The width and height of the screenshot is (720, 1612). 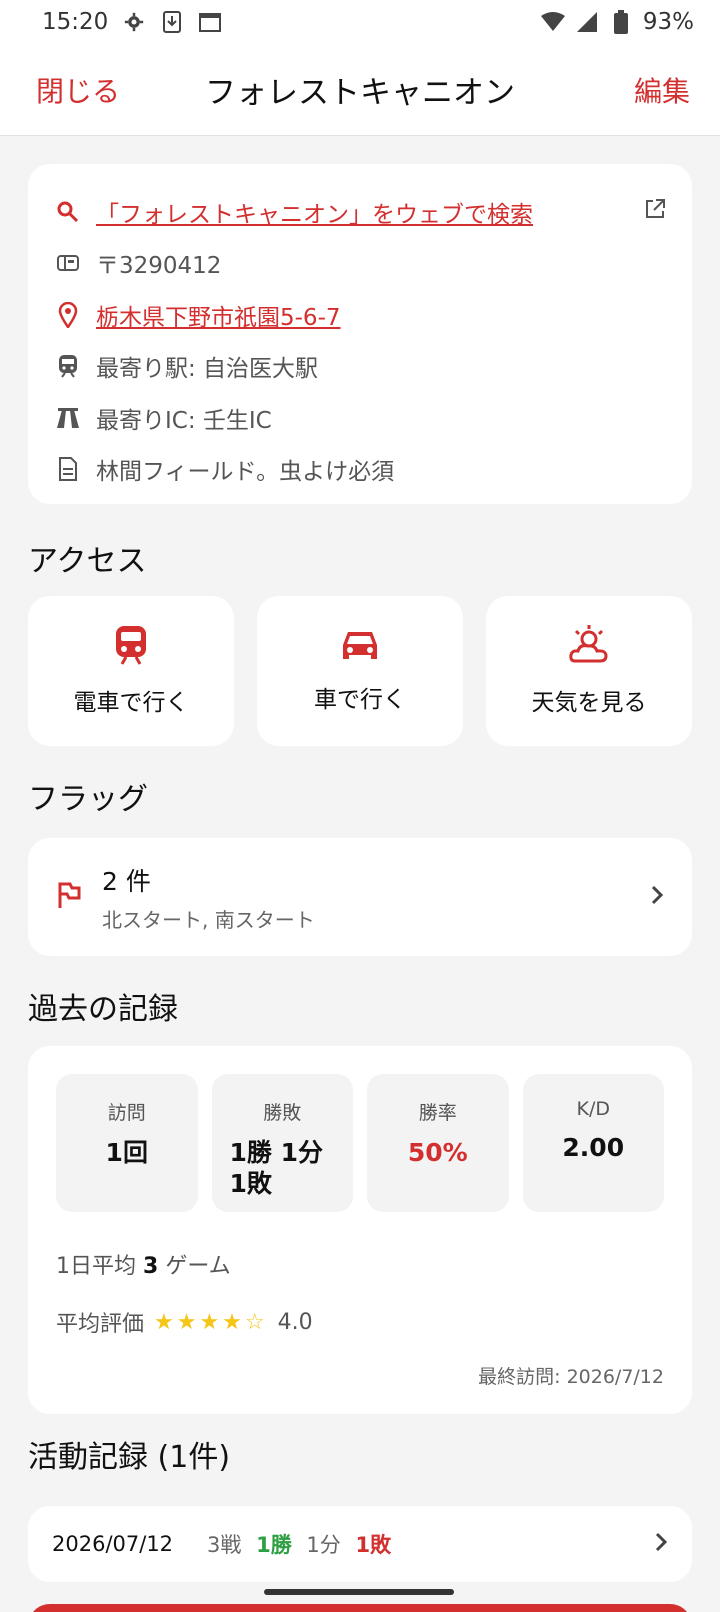 I want to click on stat-label: K/D, so click(x=593, y=1109).